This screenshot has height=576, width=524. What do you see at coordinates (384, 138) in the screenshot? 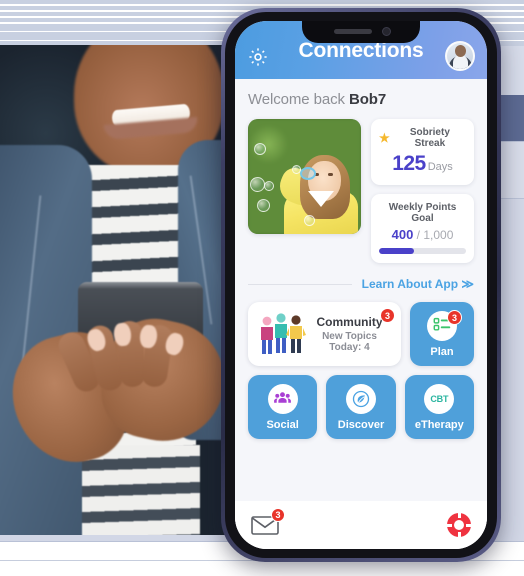
I see `star-icon: ★` at bounding box center [384, 138].